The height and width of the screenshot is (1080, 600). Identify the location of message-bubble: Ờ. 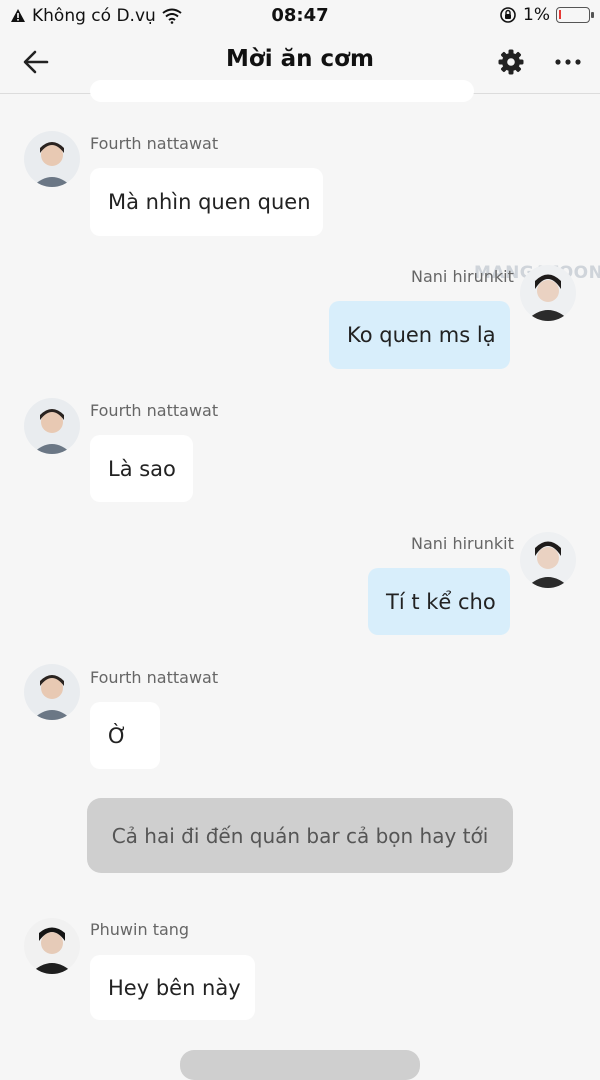
(125, 735).